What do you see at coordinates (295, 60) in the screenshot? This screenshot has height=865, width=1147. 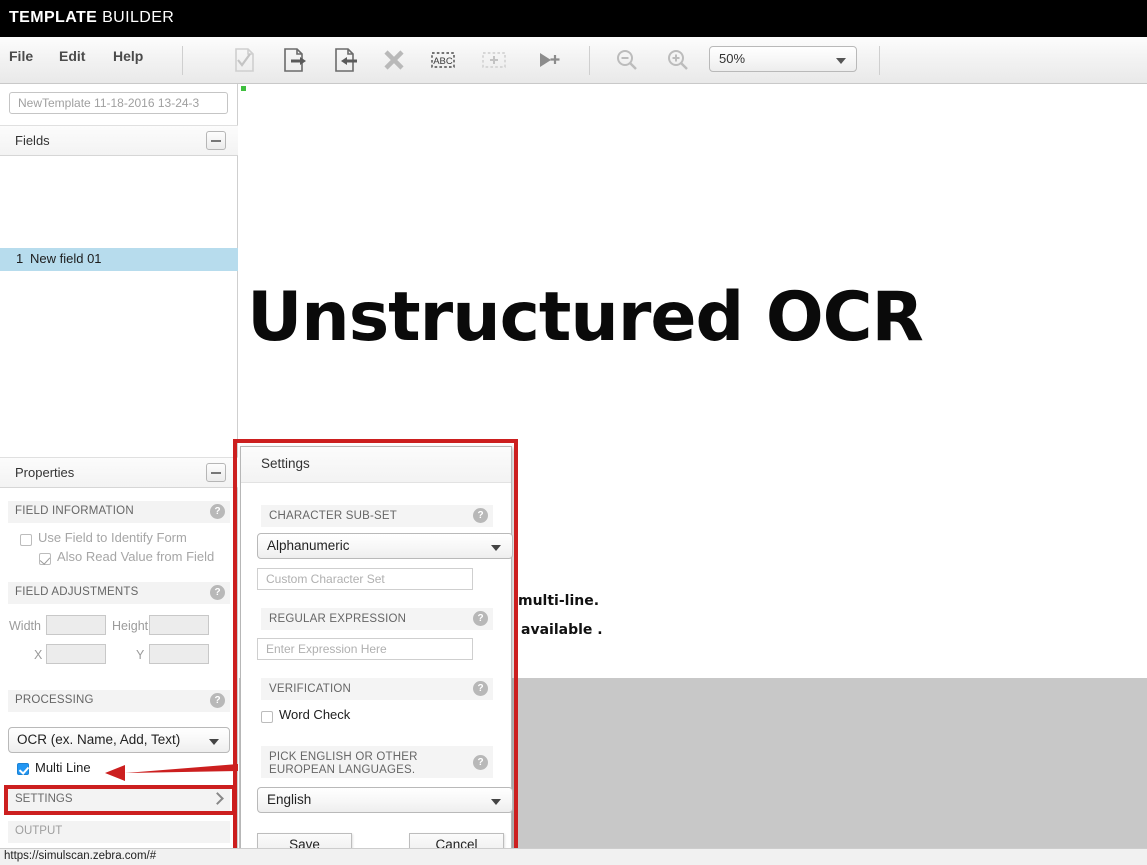 I see `export-document-icon` at bounding box center [295, 60].